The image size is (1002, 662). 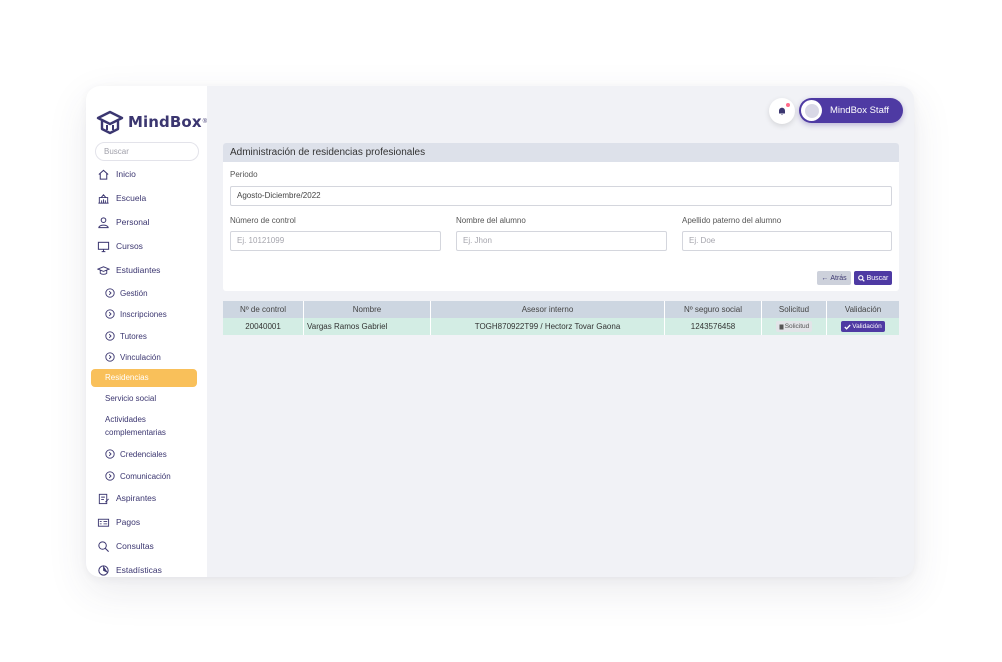 I want to click on sidebar-subitem-label: Comunicación, so click(x=145, y=476).